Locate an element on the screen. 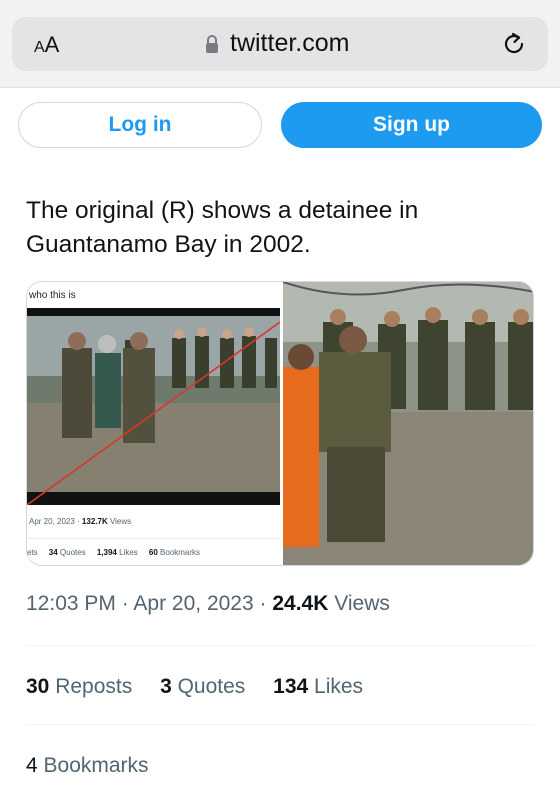  tweet-meta: 12:03 PM · Apr 20, 2023 · 24.4K Views is located at coordinates (208, 603).